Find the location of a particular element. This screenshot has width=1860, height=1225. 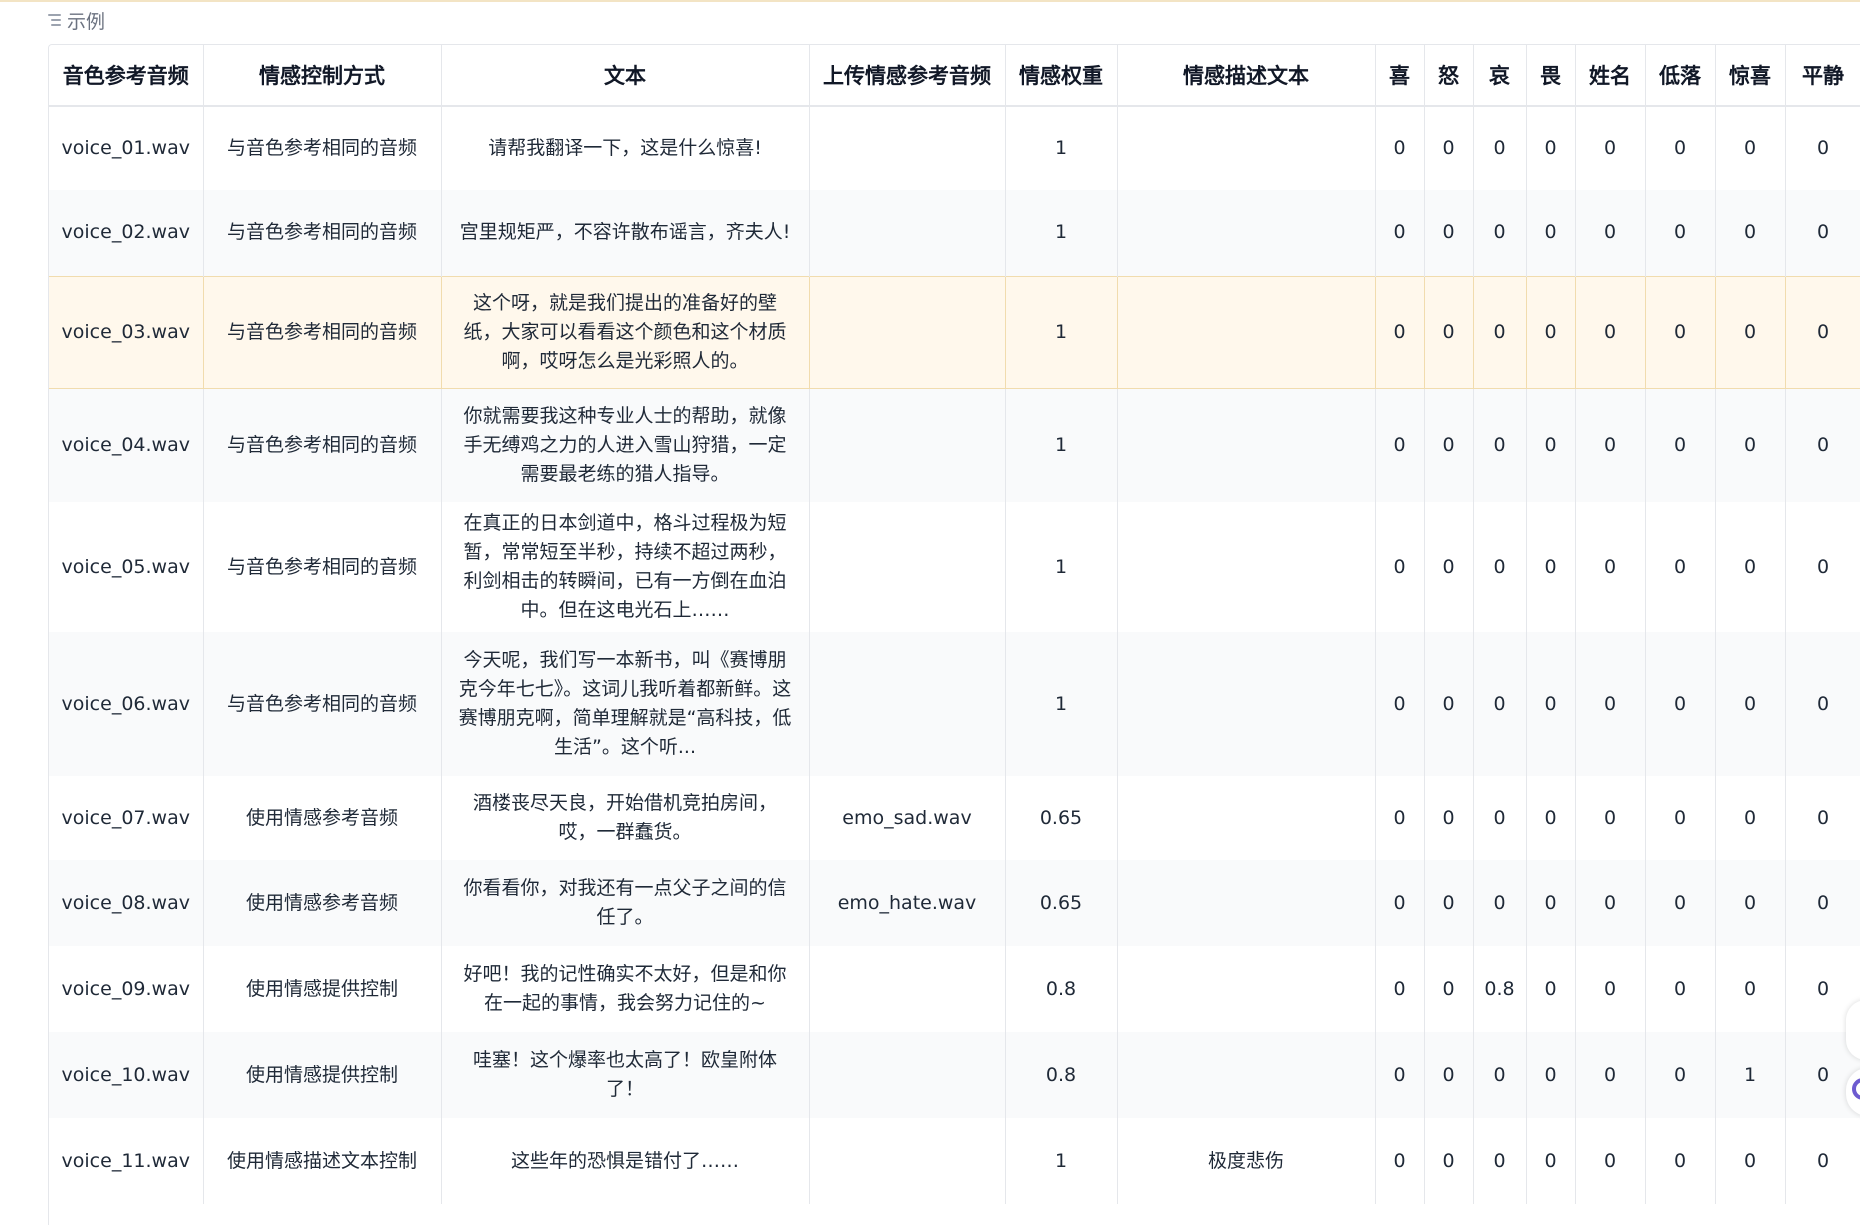

column-header-emotion-control-mode: 情感控制方式 is located at coordinates (322, 76).